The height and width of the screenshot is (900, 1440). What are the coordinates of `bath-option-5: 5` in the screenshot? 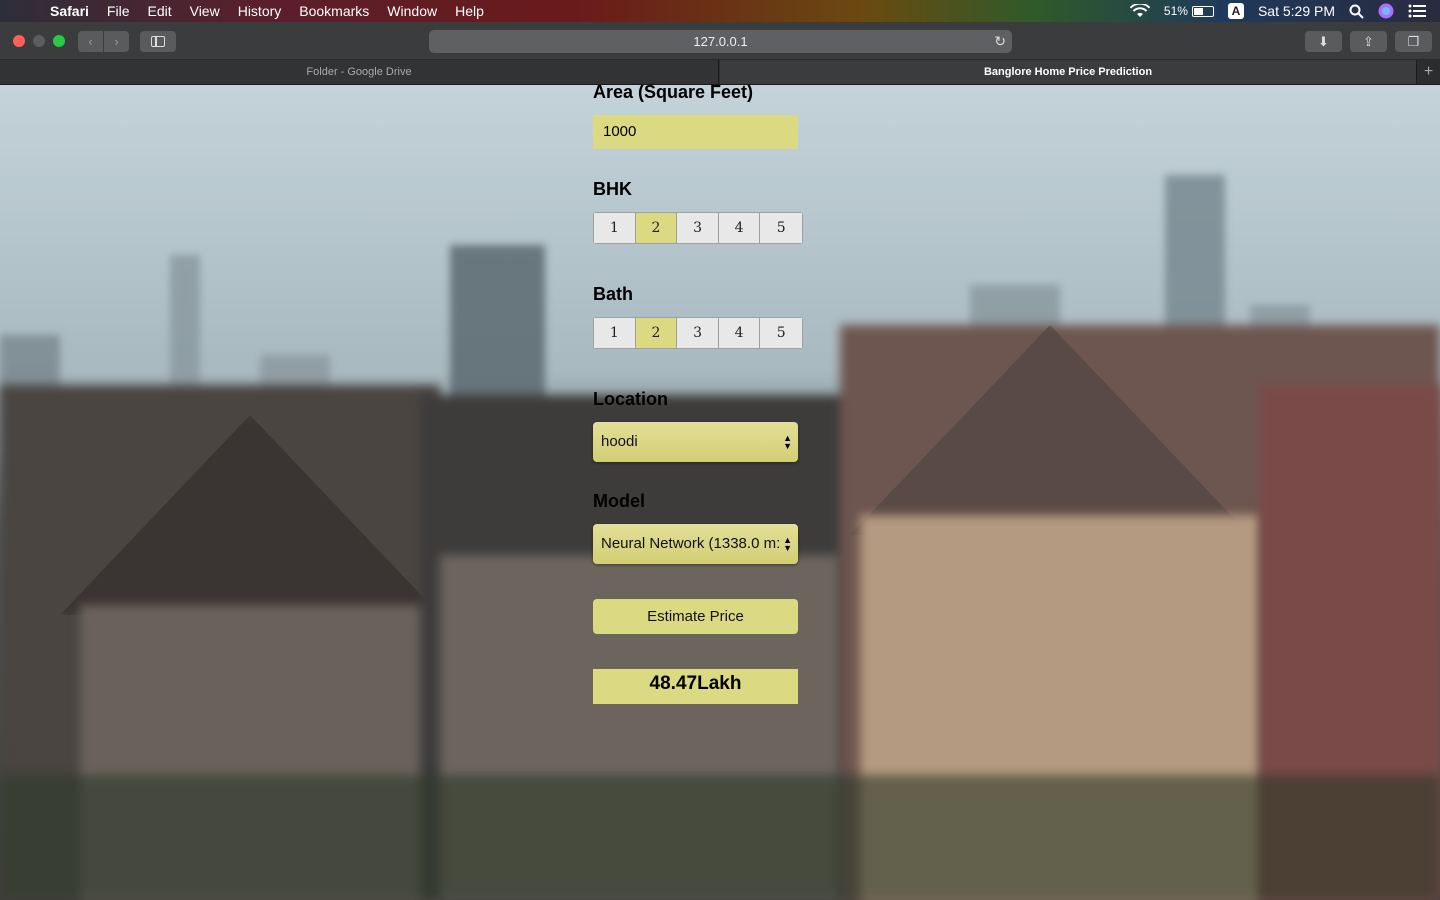 It's located at (781, 333).